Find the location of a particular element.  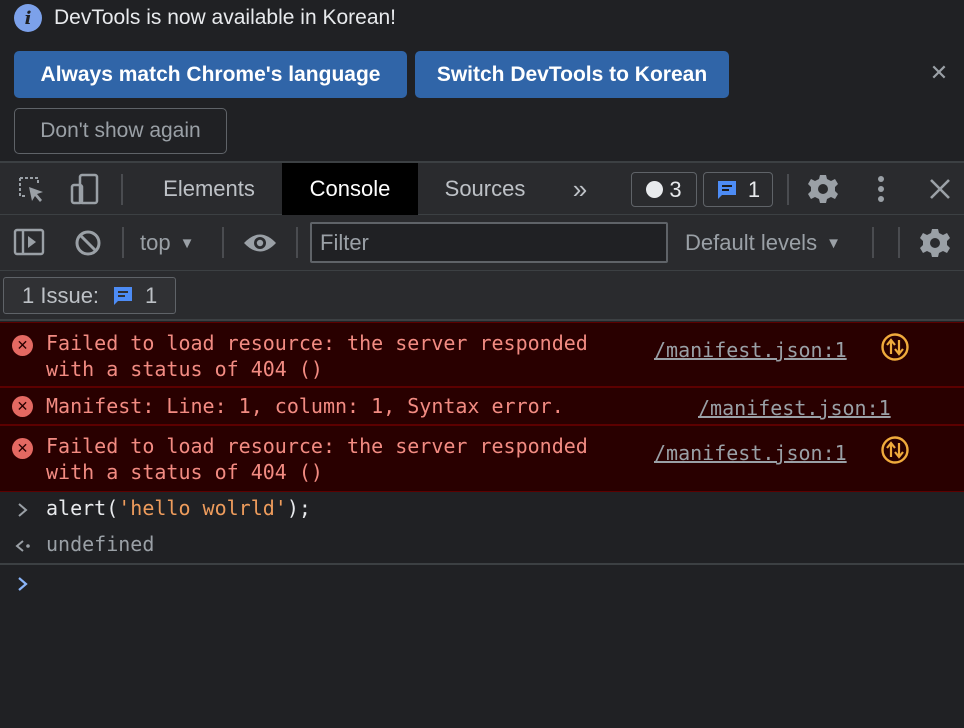

close-icon: ✕ is located at coordinates (939, 73).